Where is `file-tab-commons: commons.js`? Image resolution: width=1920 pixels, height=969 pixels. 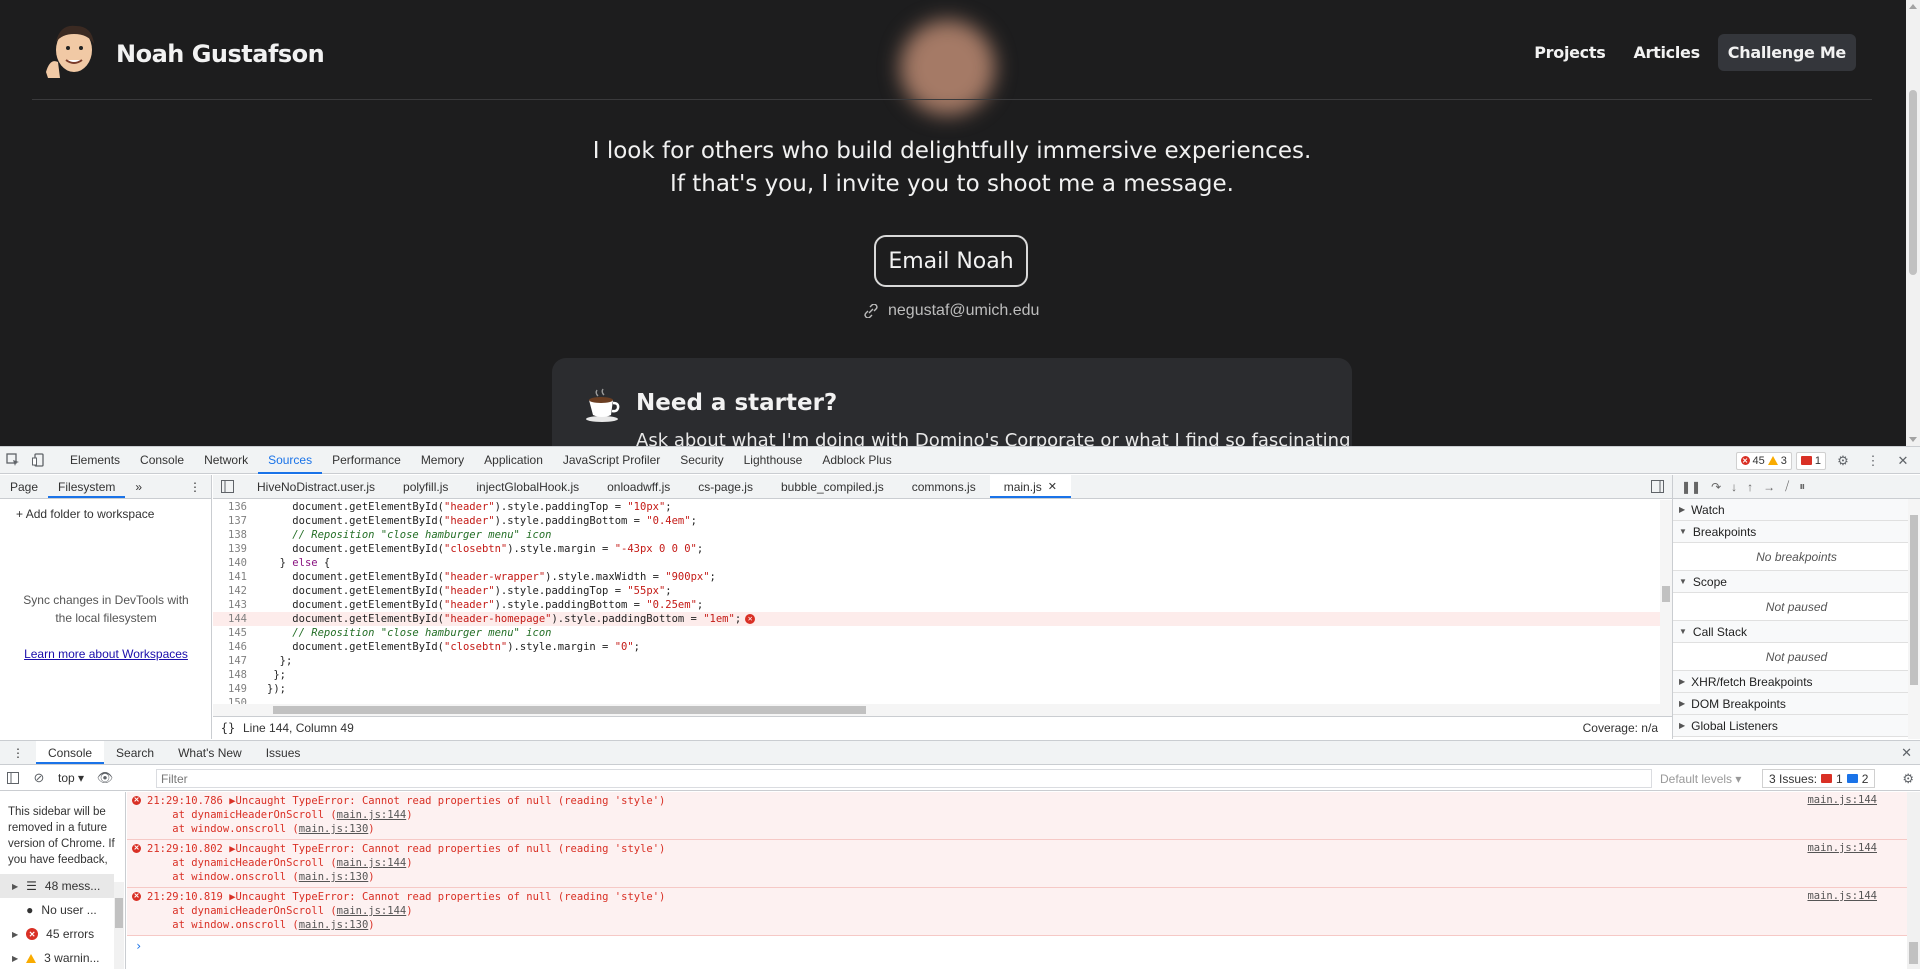
file-tab-commons: commons.js is located at coordinates (944, 486).